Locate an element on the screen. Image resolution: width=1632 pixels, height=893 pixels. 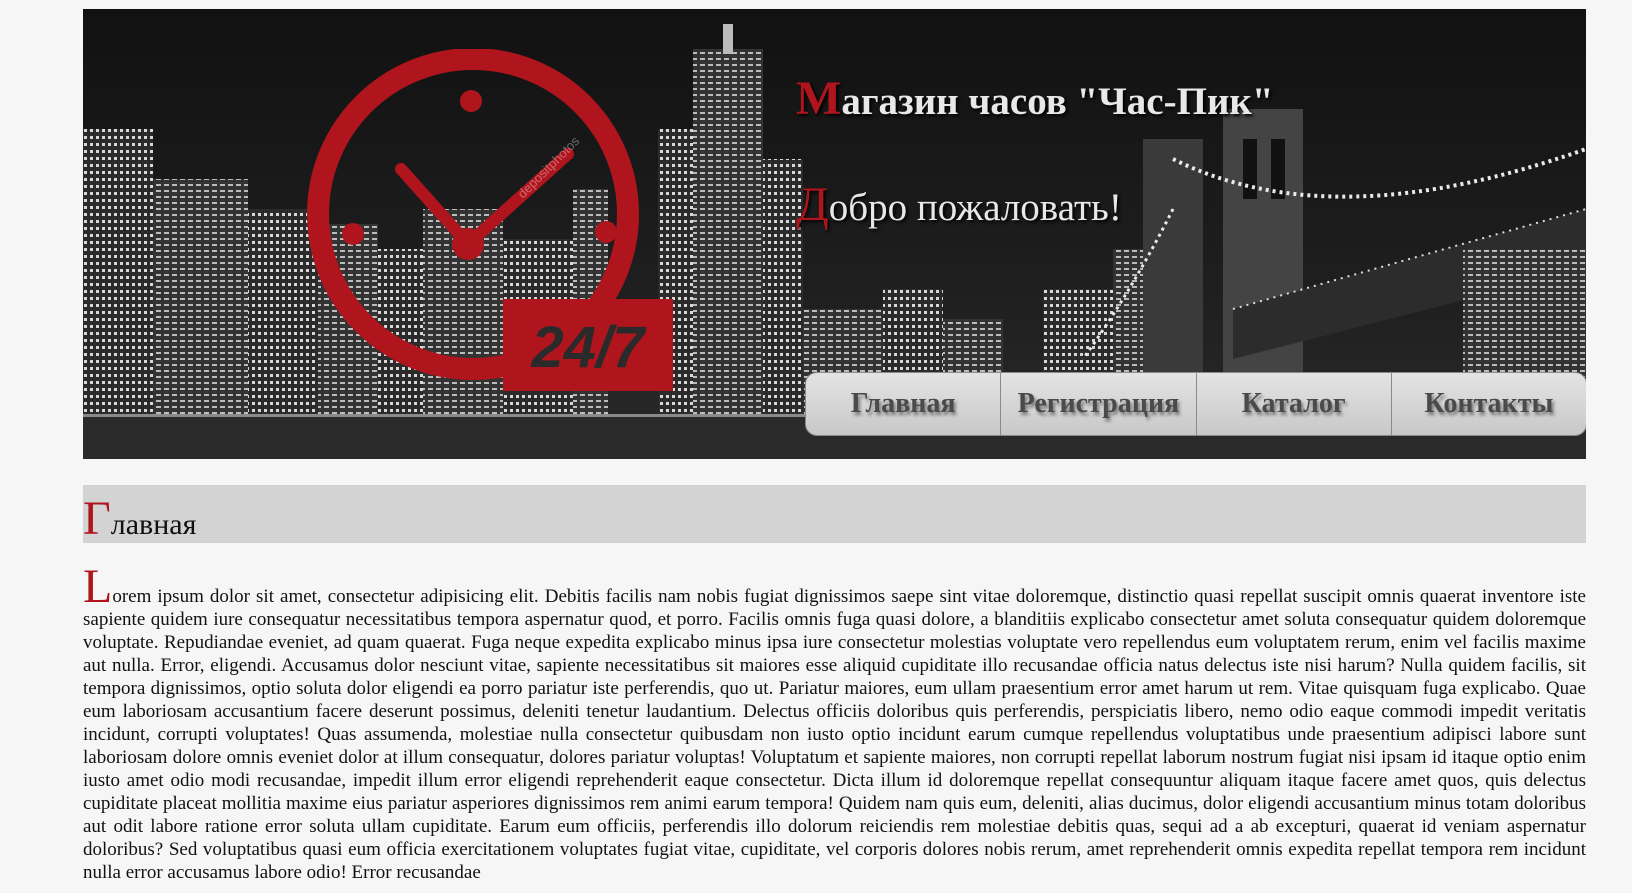
nav-catalog: Каталог is located at coordinates (1293, 404).